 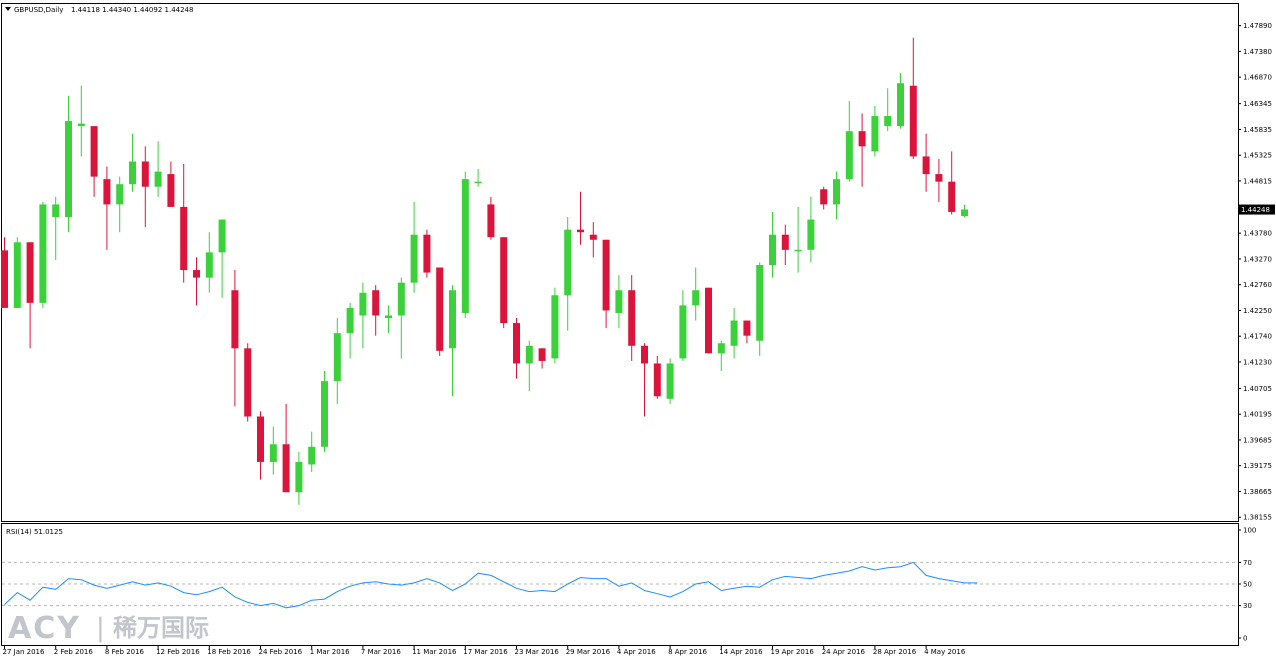 I want to click on rsi-label: RSI(14) 51.0125, so click(x=34, y=532).